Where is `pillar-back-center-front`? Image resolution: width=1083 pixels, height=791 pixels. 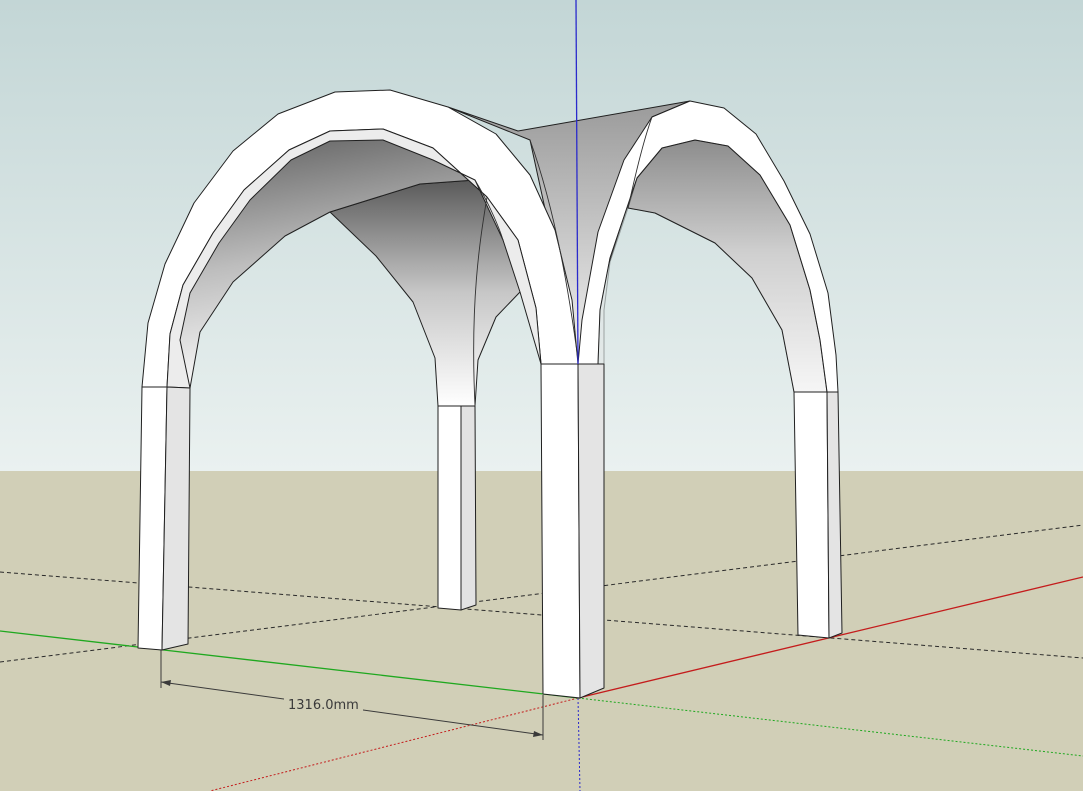
pillar-back-center-front is located at coordinates (449, 508).